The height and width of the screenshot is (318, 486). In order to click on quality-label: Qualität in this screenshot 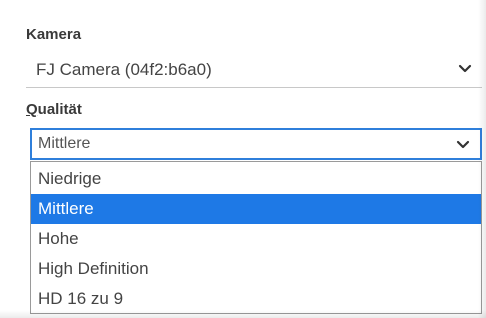, I will do `click(54, 109)`.